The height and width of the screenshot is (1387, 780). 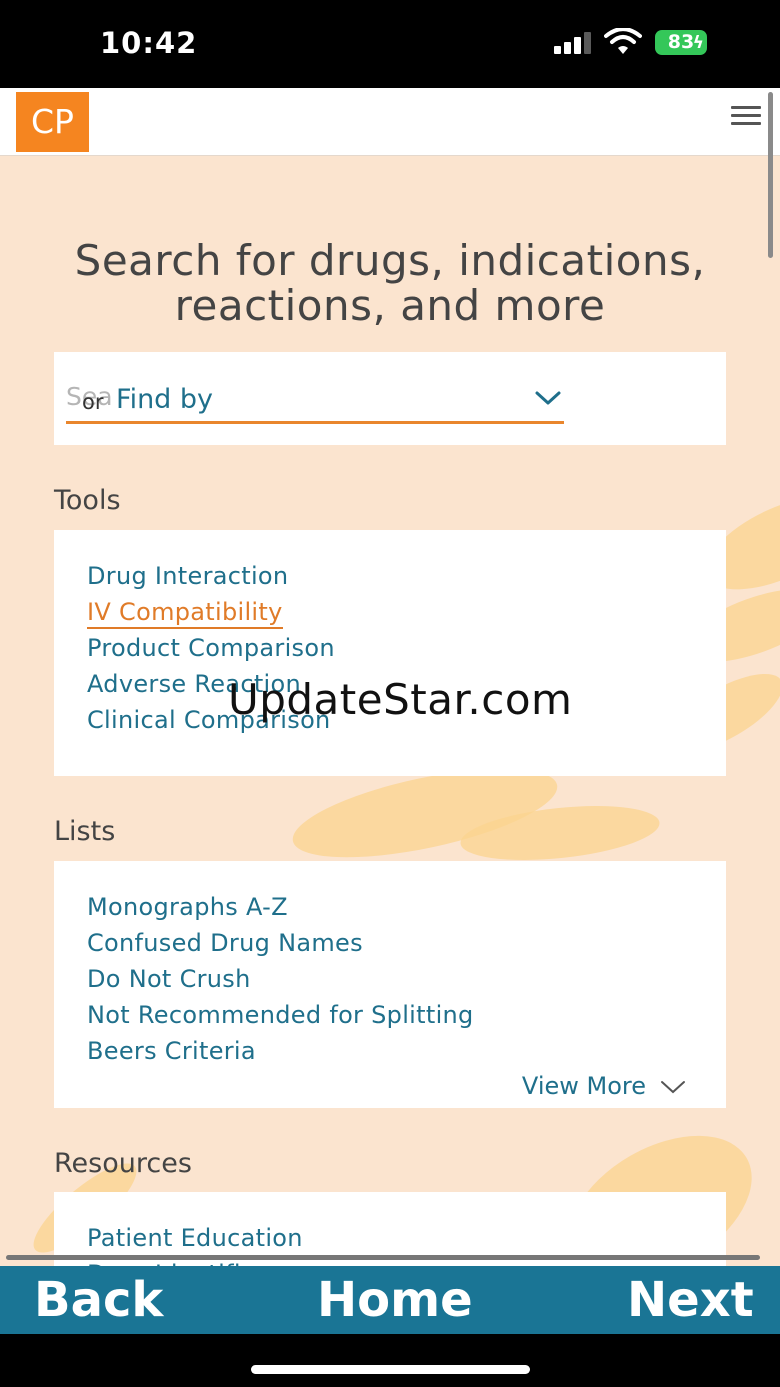 I want to click on find-by-label: Find by, so click(x=165, y=399).